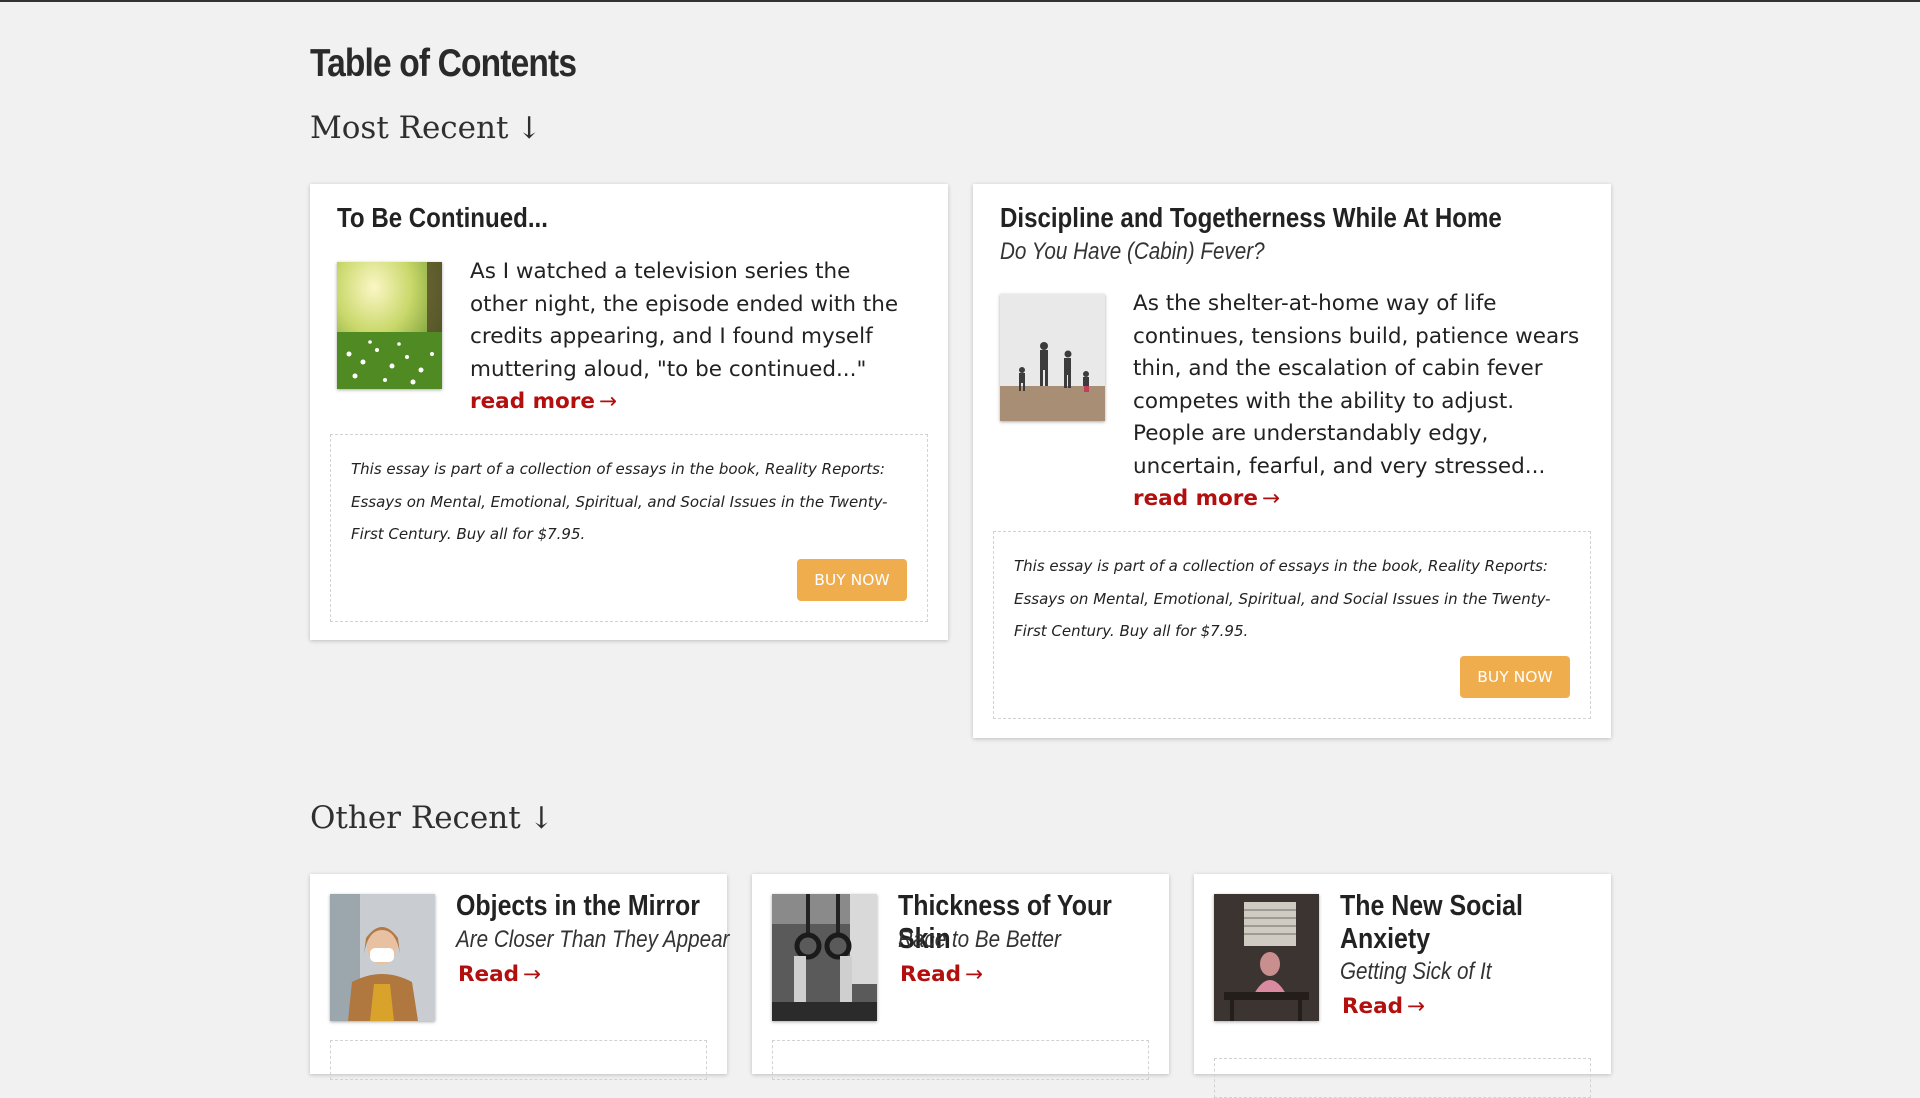  I want to click on family-walking-photo, so click(1052, 357).